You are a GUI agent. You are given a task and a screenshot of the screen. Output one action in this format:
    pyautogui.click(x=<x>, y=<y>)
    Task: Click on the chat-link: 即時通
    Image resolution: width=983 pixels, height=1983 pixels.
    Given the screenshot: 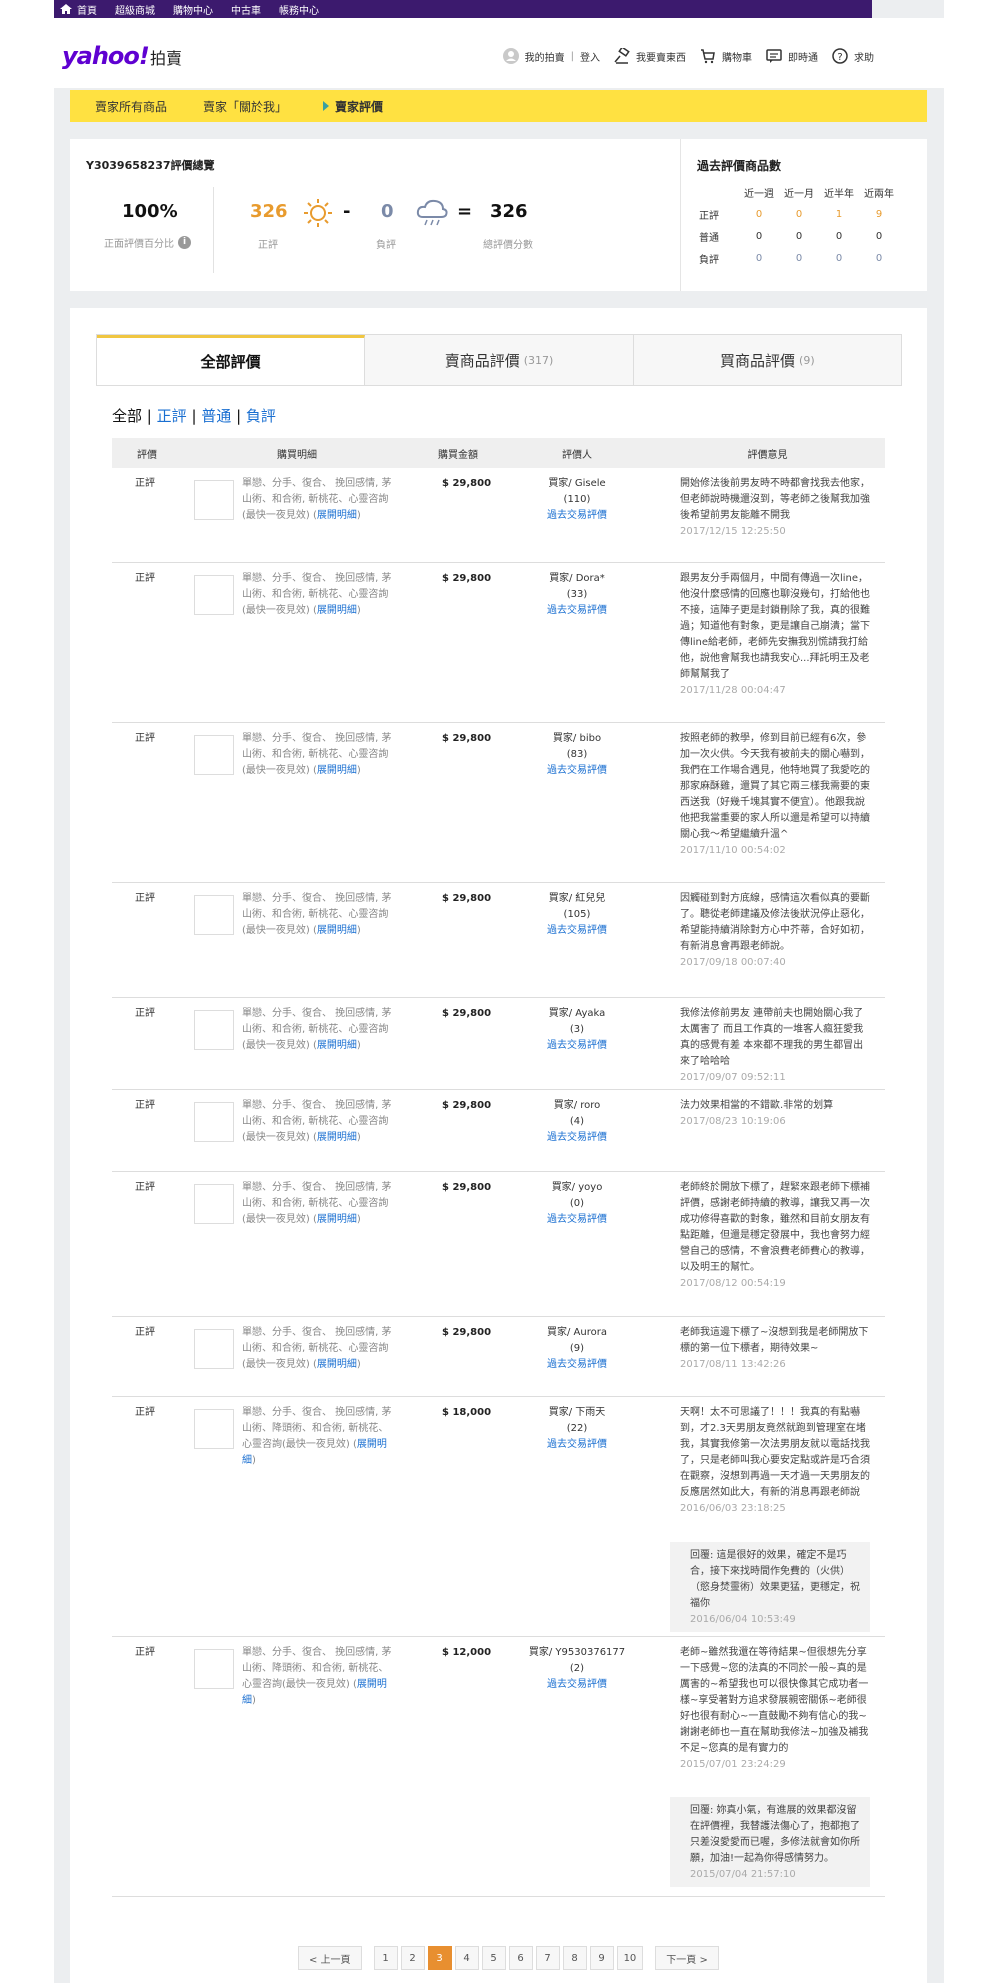 What is the action you would take?
    pyautogui.click(x=792, y=56)
    